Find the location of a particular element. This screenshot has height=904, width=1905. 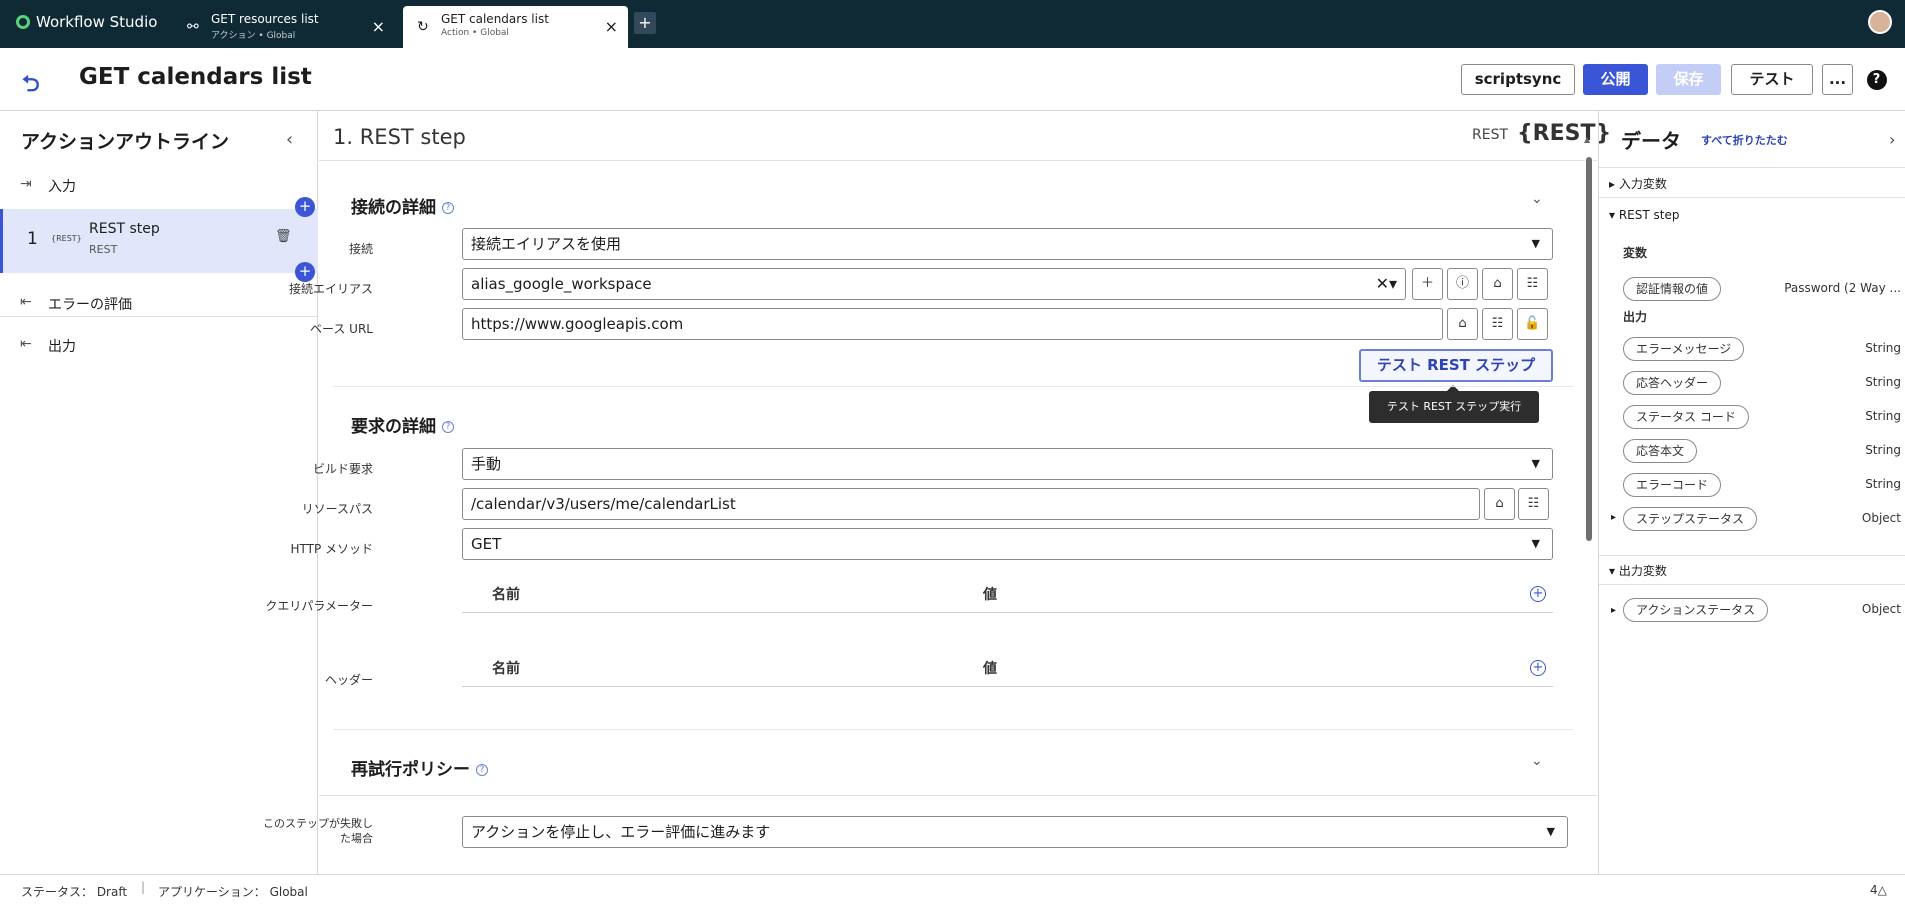

collapse-all-link: すべて折りたたむ is located at coordinates (1744, 140).